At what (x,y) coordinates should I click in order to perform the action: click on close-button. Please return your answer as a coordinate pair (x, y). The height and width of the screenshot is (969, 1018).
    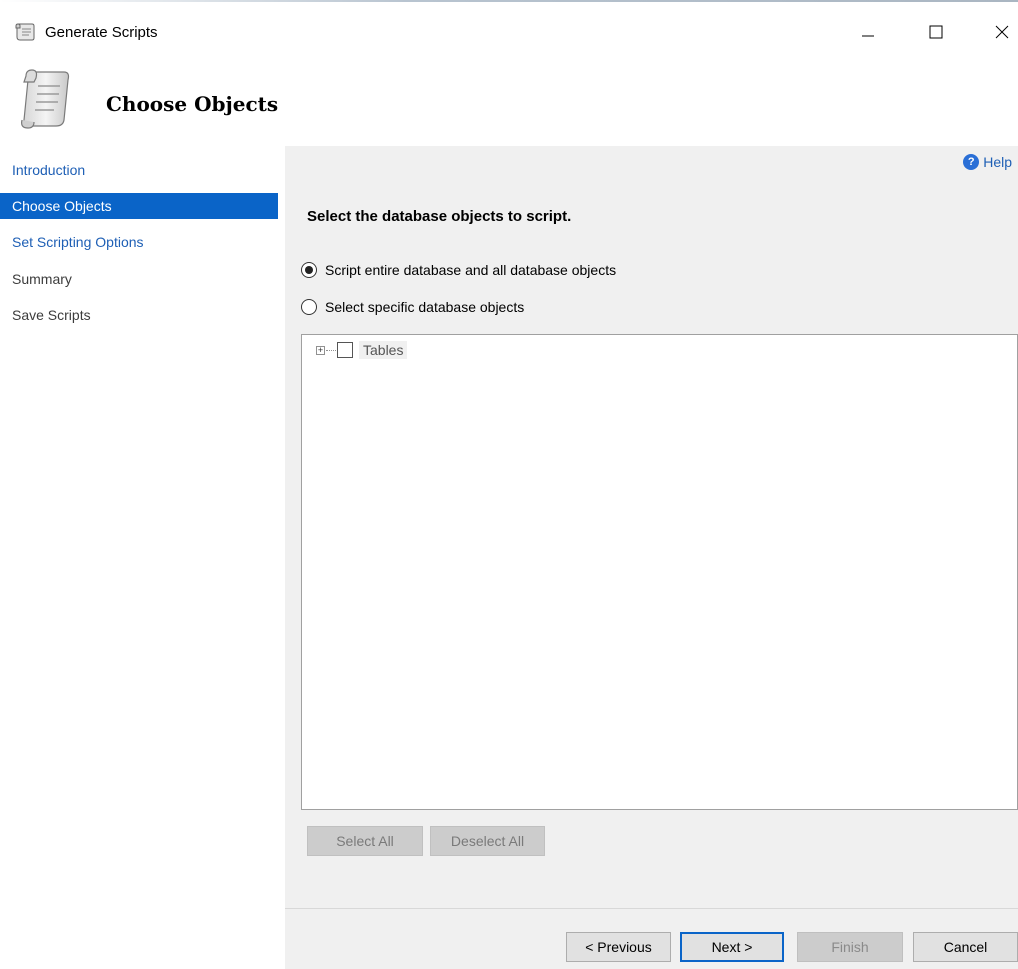
    Looking at the image, I should click on (1000, 33).